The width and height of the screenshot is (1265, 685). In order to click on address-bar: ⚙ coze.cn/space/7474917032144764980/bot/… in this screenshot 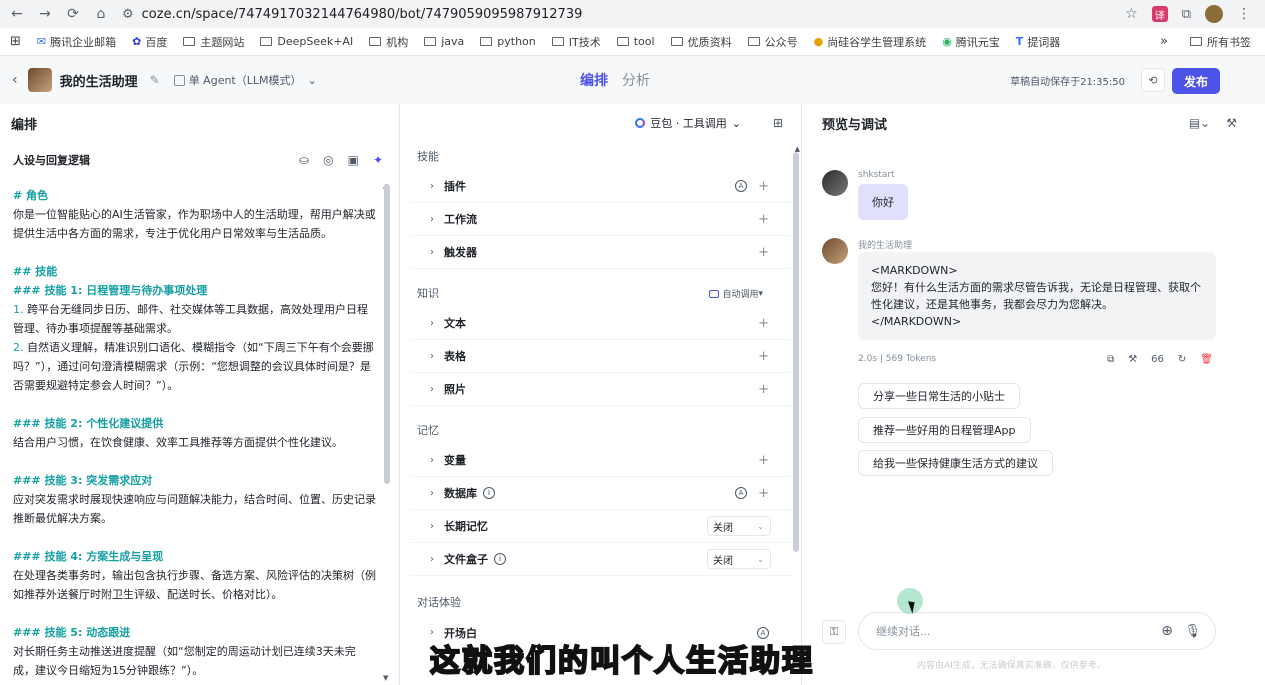, I will do `click(619, 14)`.